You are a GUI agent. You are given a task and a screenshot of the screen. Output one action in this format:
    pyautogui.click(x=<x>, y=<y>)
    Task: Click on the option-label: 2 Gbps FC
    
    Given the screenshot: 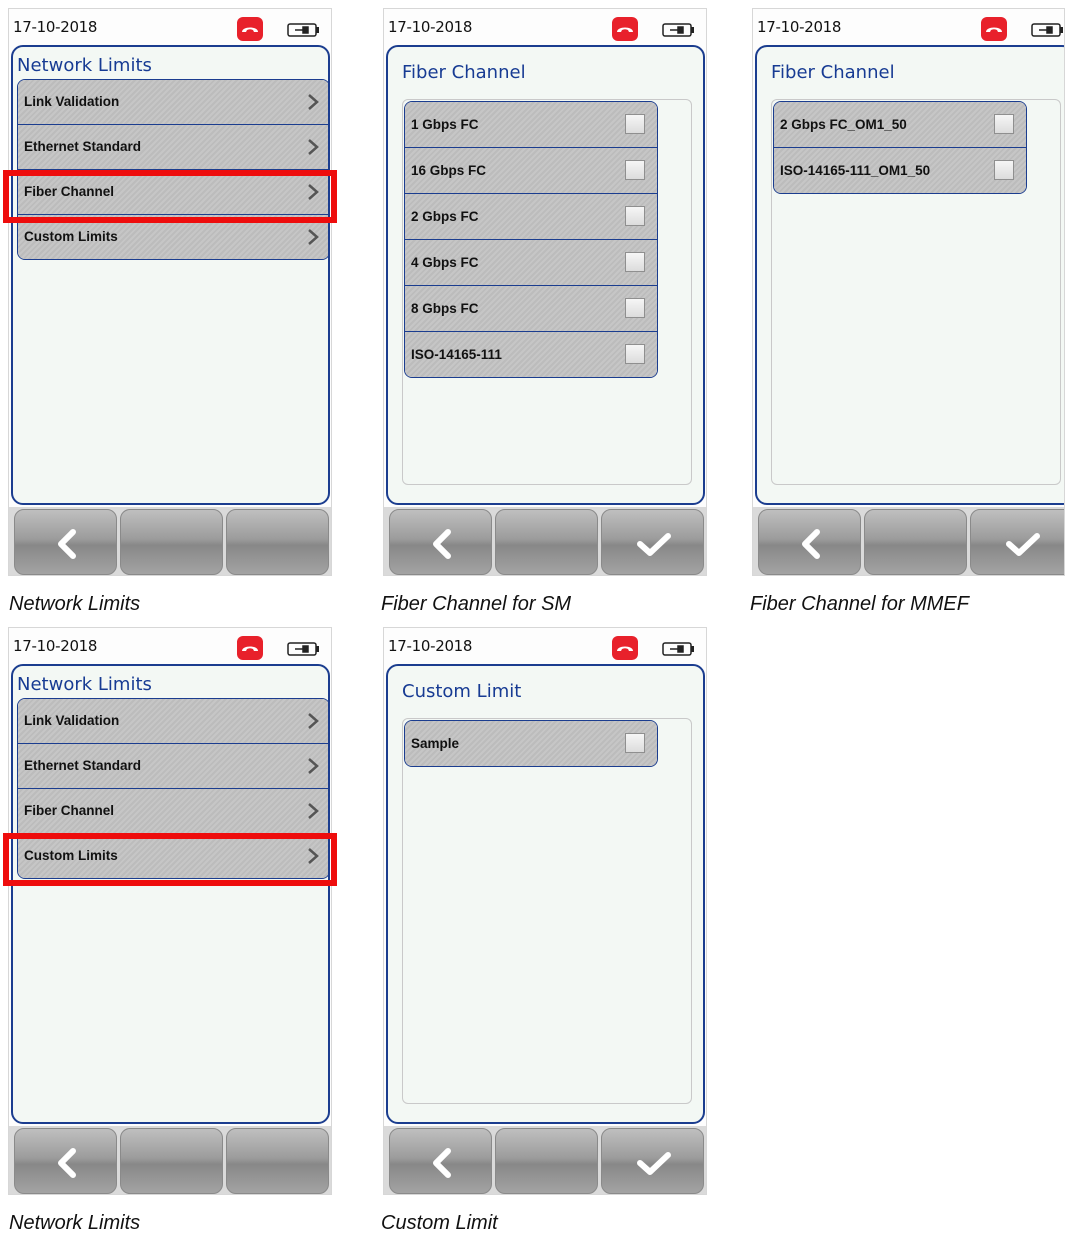 What is the action you would take?
    pyautogui.click(x=445, y=216)
    